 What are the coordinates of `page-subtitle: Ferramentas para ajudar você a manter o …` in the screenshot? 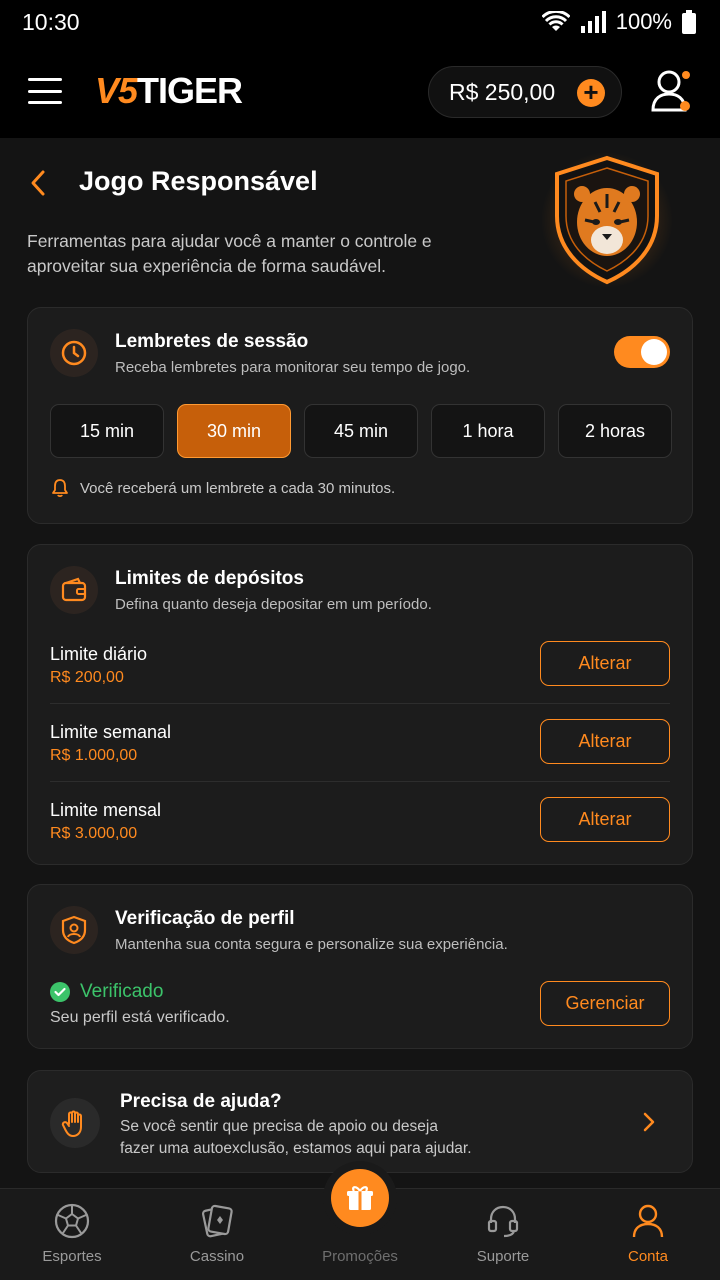 It's located at (229, 253).